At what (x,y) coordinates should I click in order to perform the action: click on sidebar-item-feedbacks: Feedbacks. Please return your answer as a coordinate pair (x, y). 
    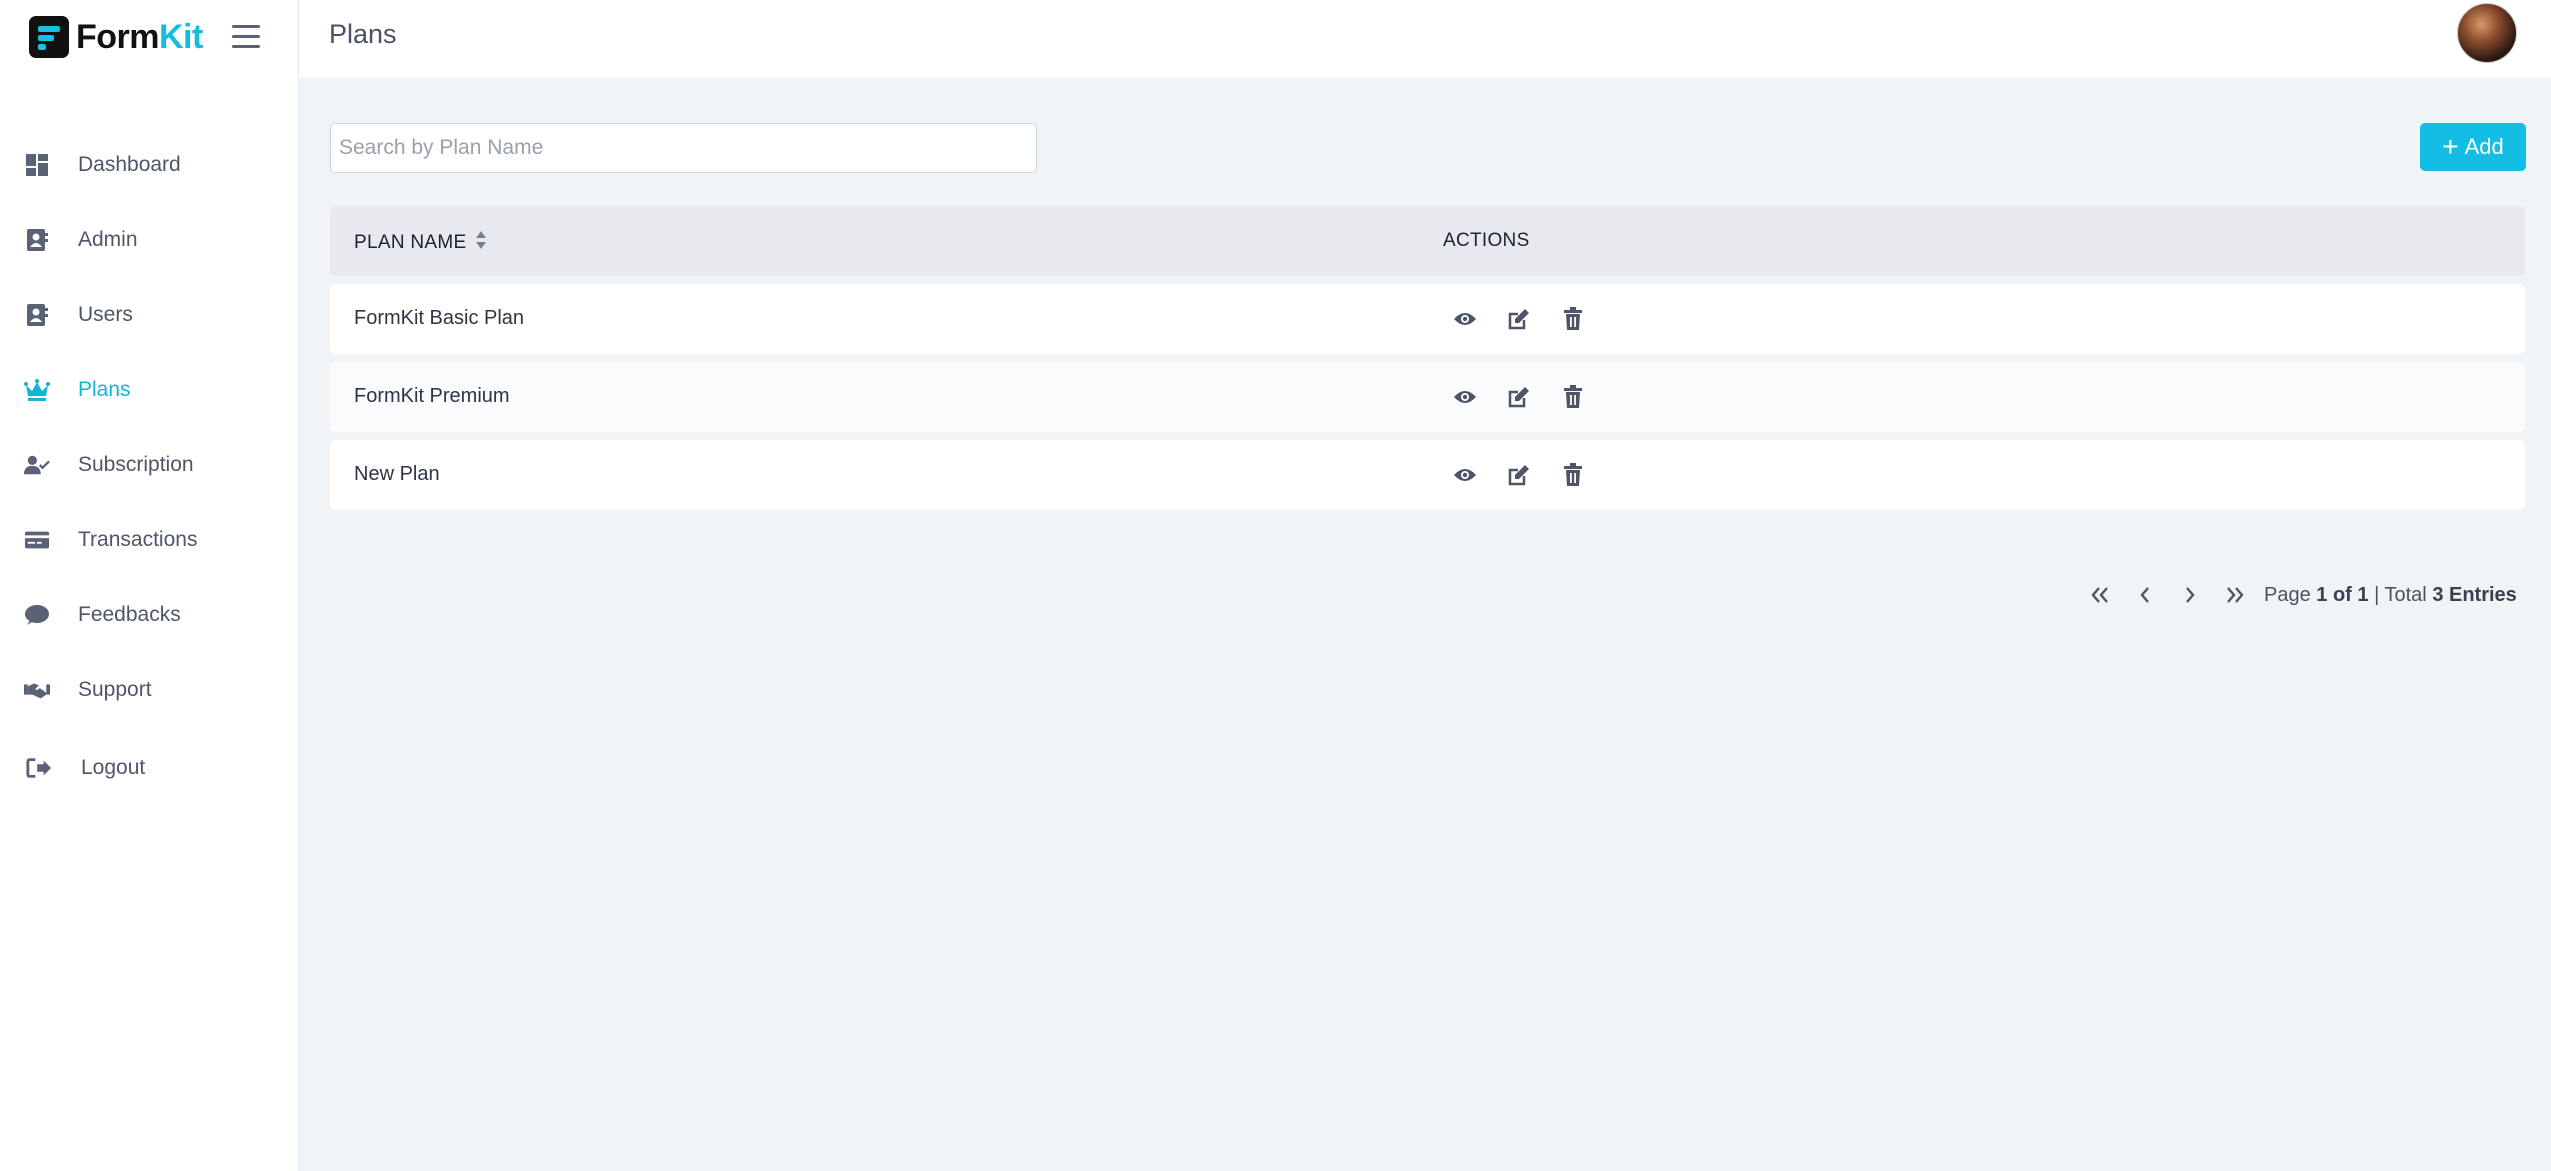
    Looking at the image, I should click on (149, 615).